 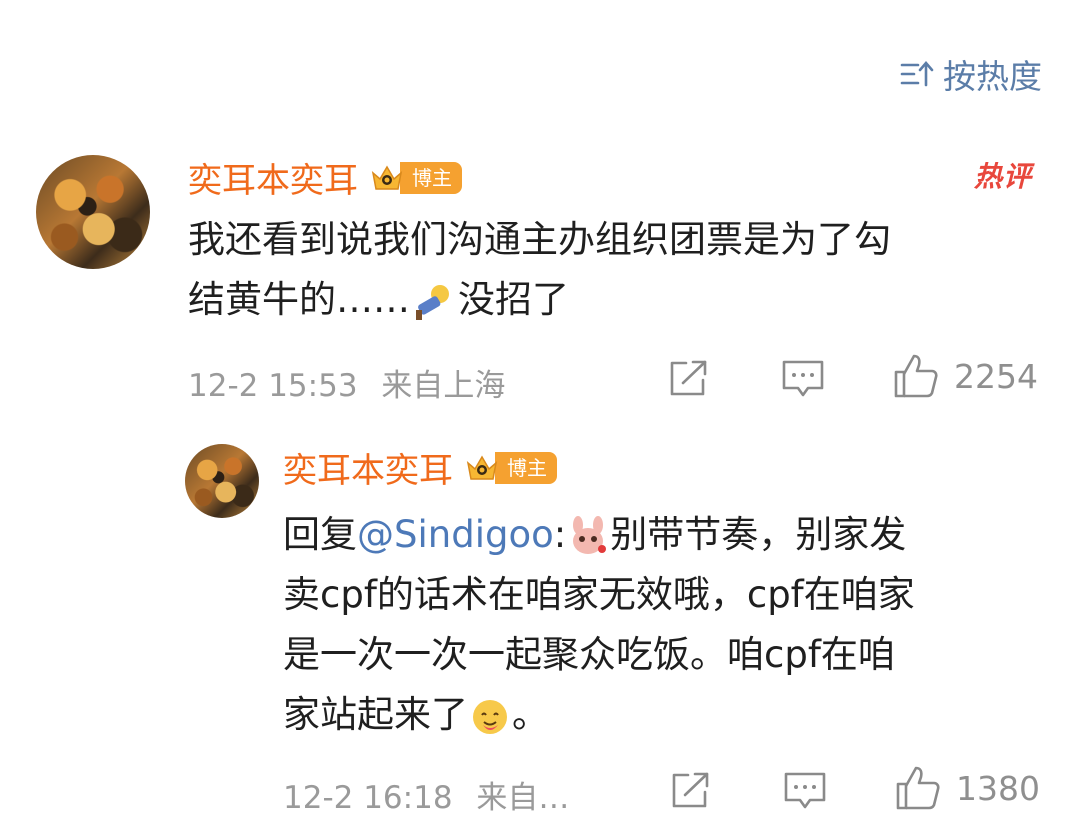 What do you see at coordinates (490, 716) in the screenshot?
I see `hugging-emoji-icon` at bounding box center [490, 716].